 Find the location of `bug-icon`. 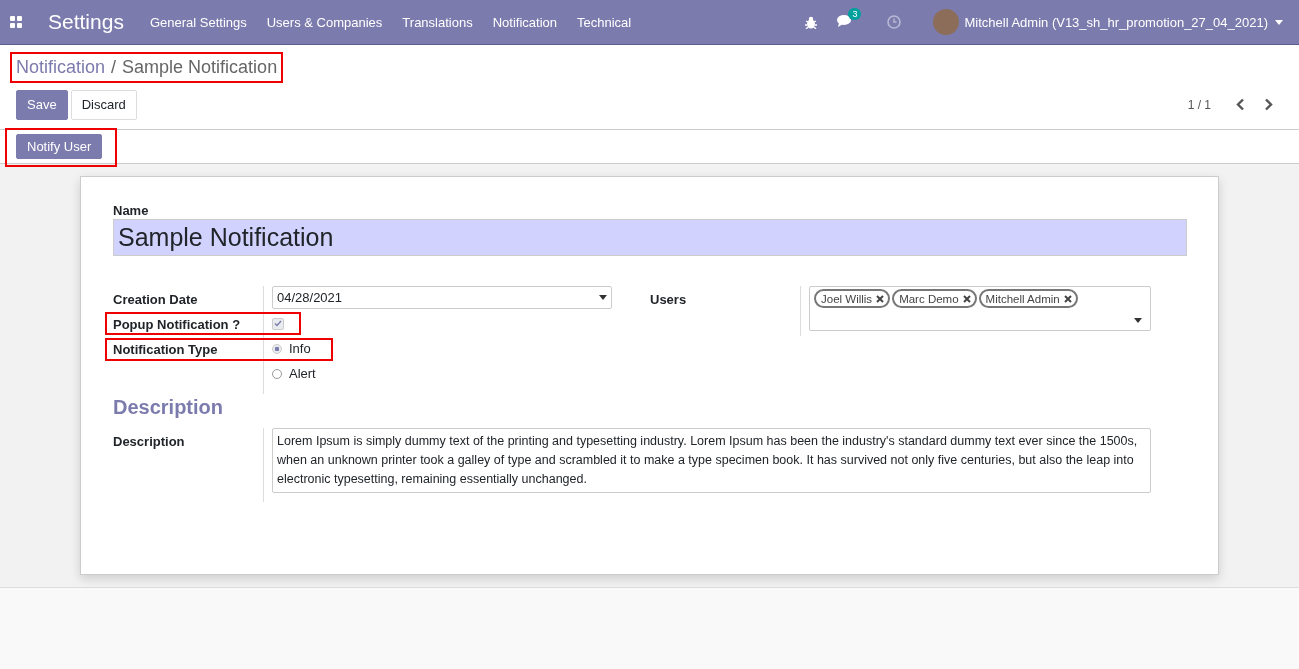

bug-icon is located at coordinates (811, 22).